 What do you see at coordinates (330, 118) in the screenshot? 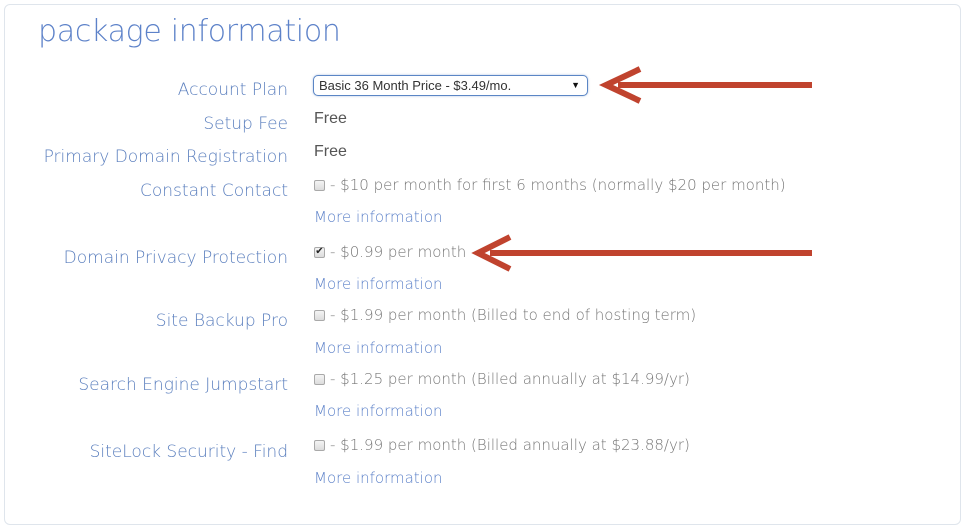
I see `setup-fee-value: Free` at bounding box center [330, 118].